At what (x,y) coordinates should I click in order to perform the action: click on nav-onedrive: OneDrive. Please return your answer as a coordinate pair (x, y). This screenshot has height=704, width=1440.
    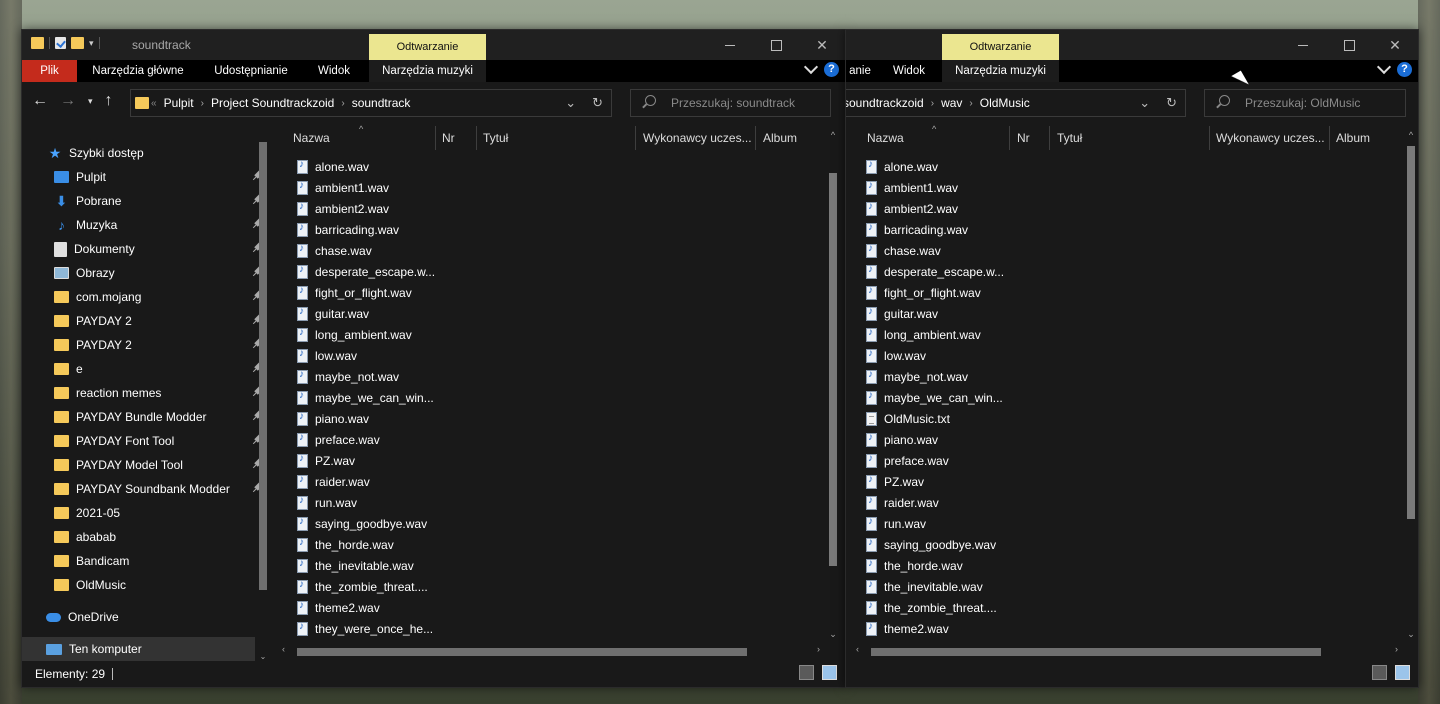
    Looking at the image, I should click on (82, 617).